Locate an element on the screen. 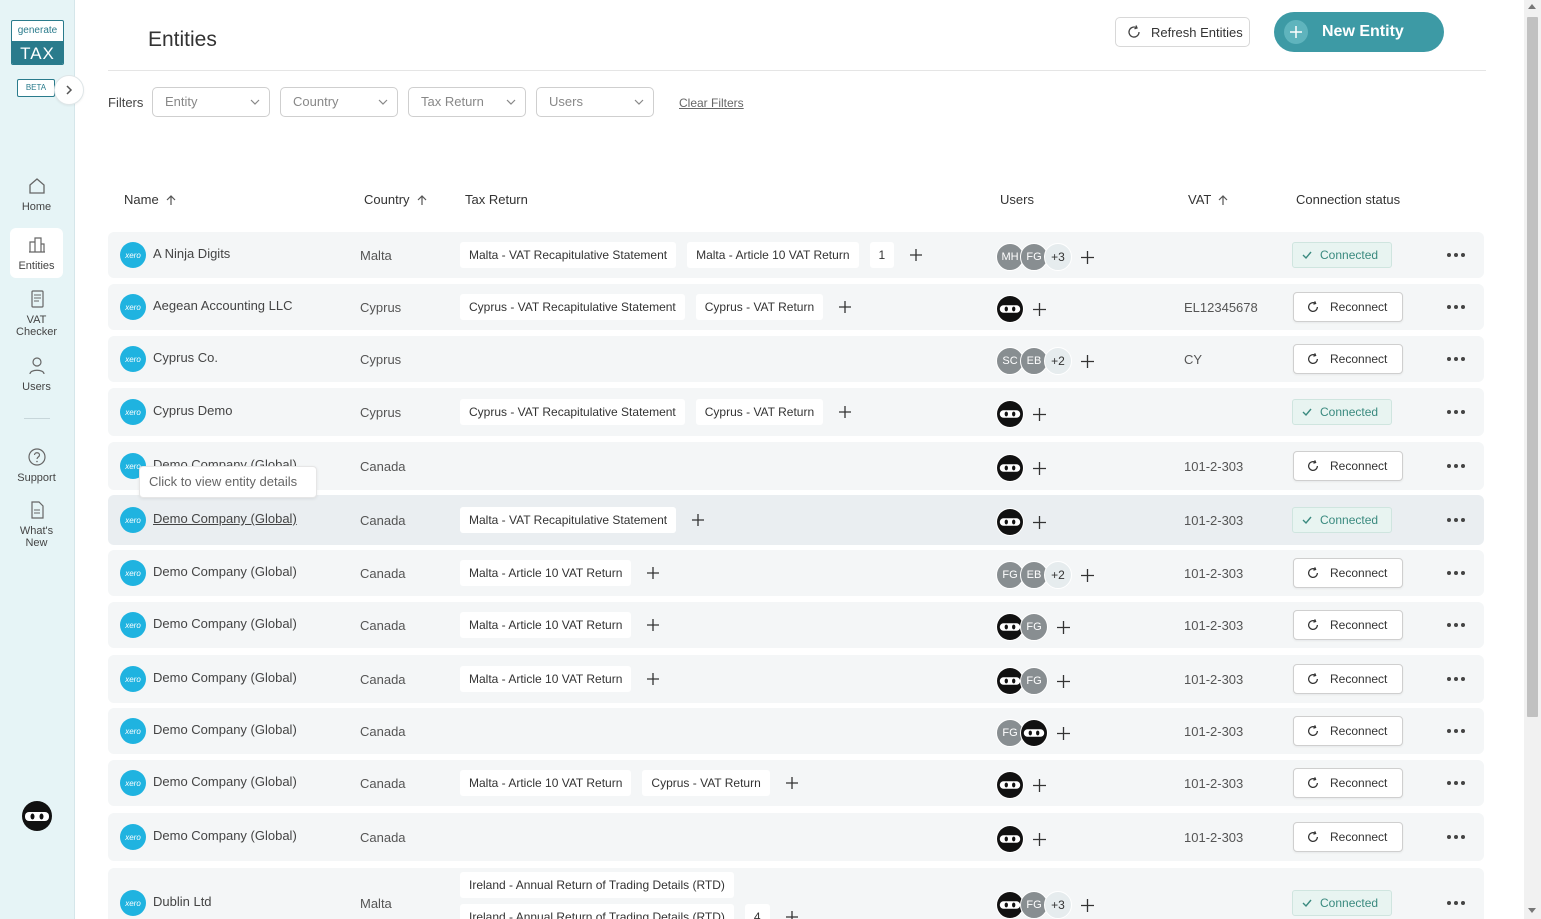  entity-name-link: Cyprus Demo is located at coordinates (192, 410).